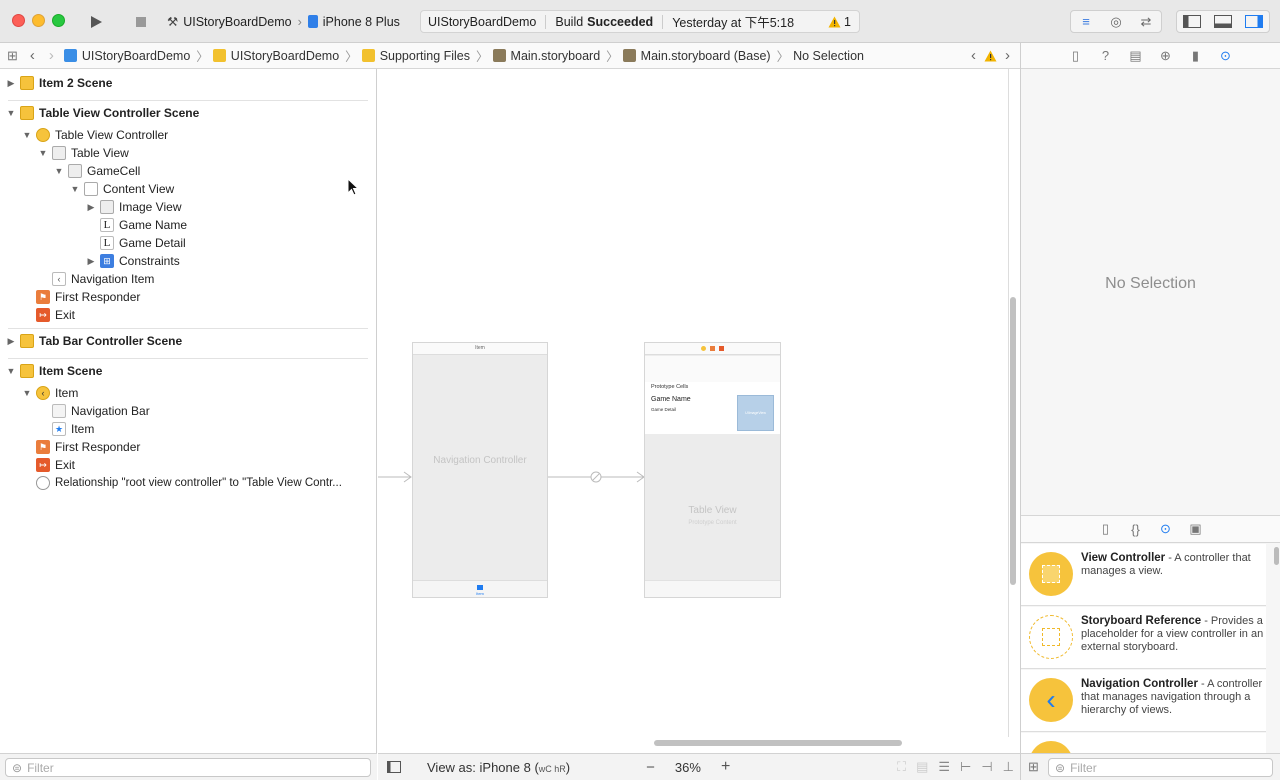 The height and width of the screenshot is (780, 1280). I want to click on attributes-inspector-icon: ⊕, so click(1166, 56).